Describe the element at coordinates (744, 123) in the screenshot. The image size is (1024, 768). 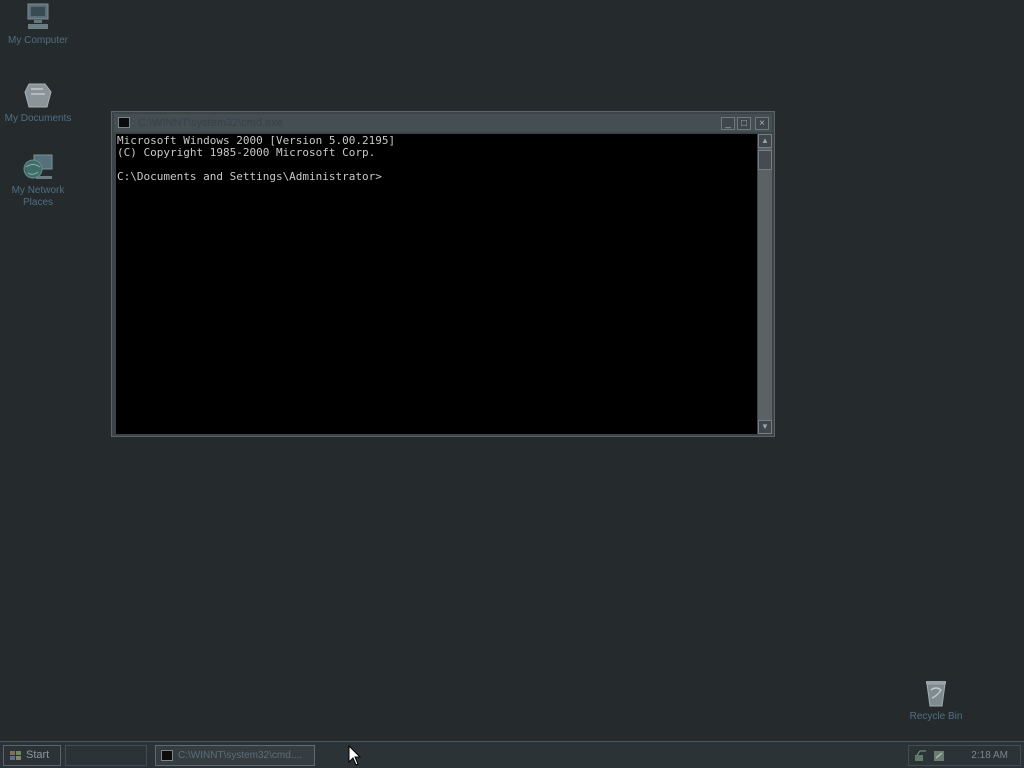
I see `maximize-button: □` at that location.